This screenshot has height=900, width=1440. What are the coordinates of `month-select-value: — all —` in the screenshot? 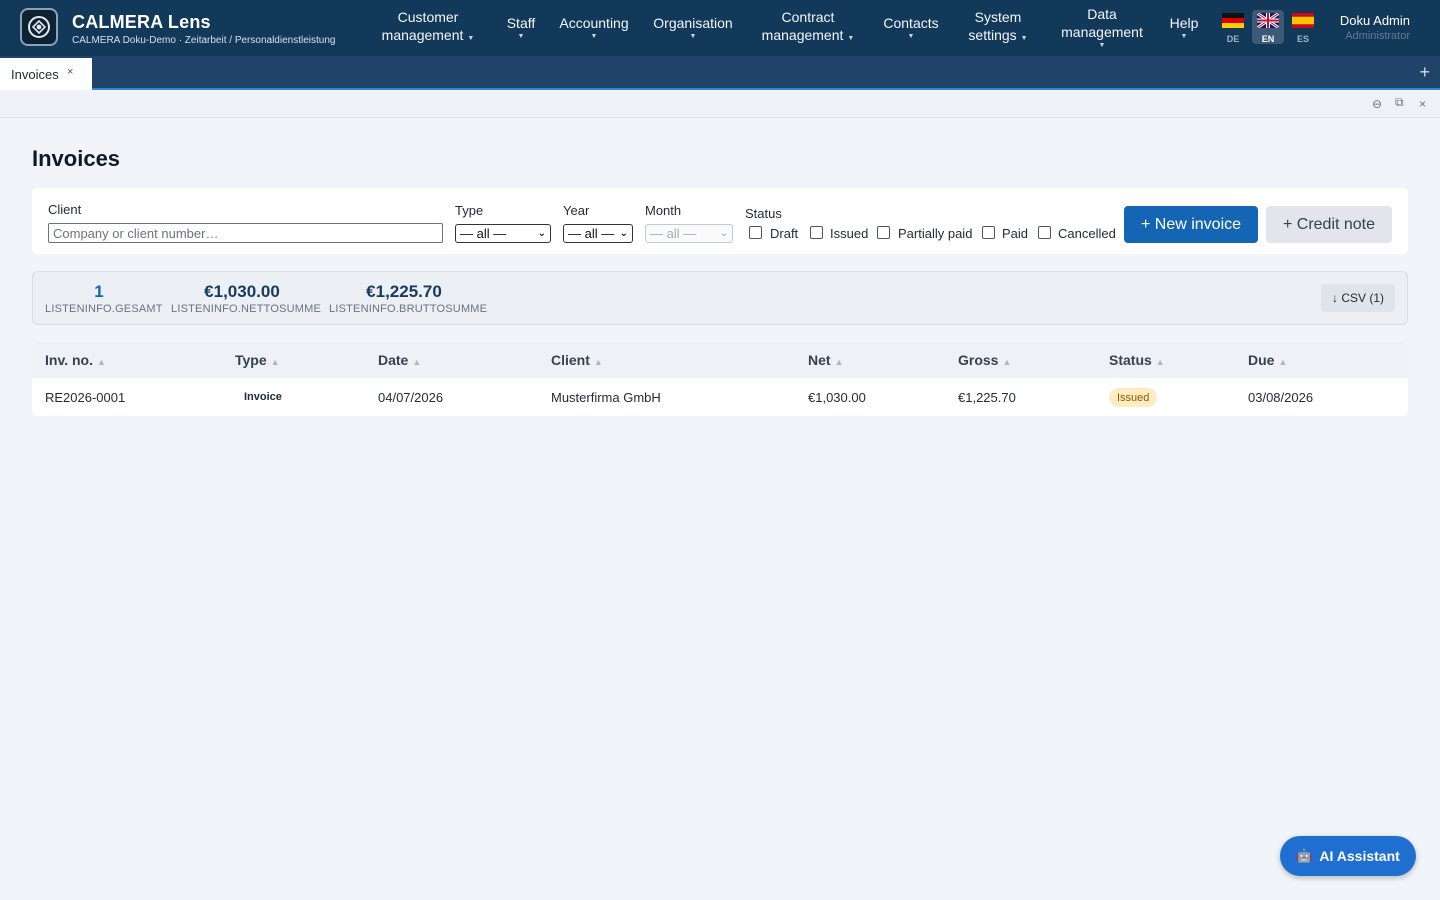 It's located at (673, 233).